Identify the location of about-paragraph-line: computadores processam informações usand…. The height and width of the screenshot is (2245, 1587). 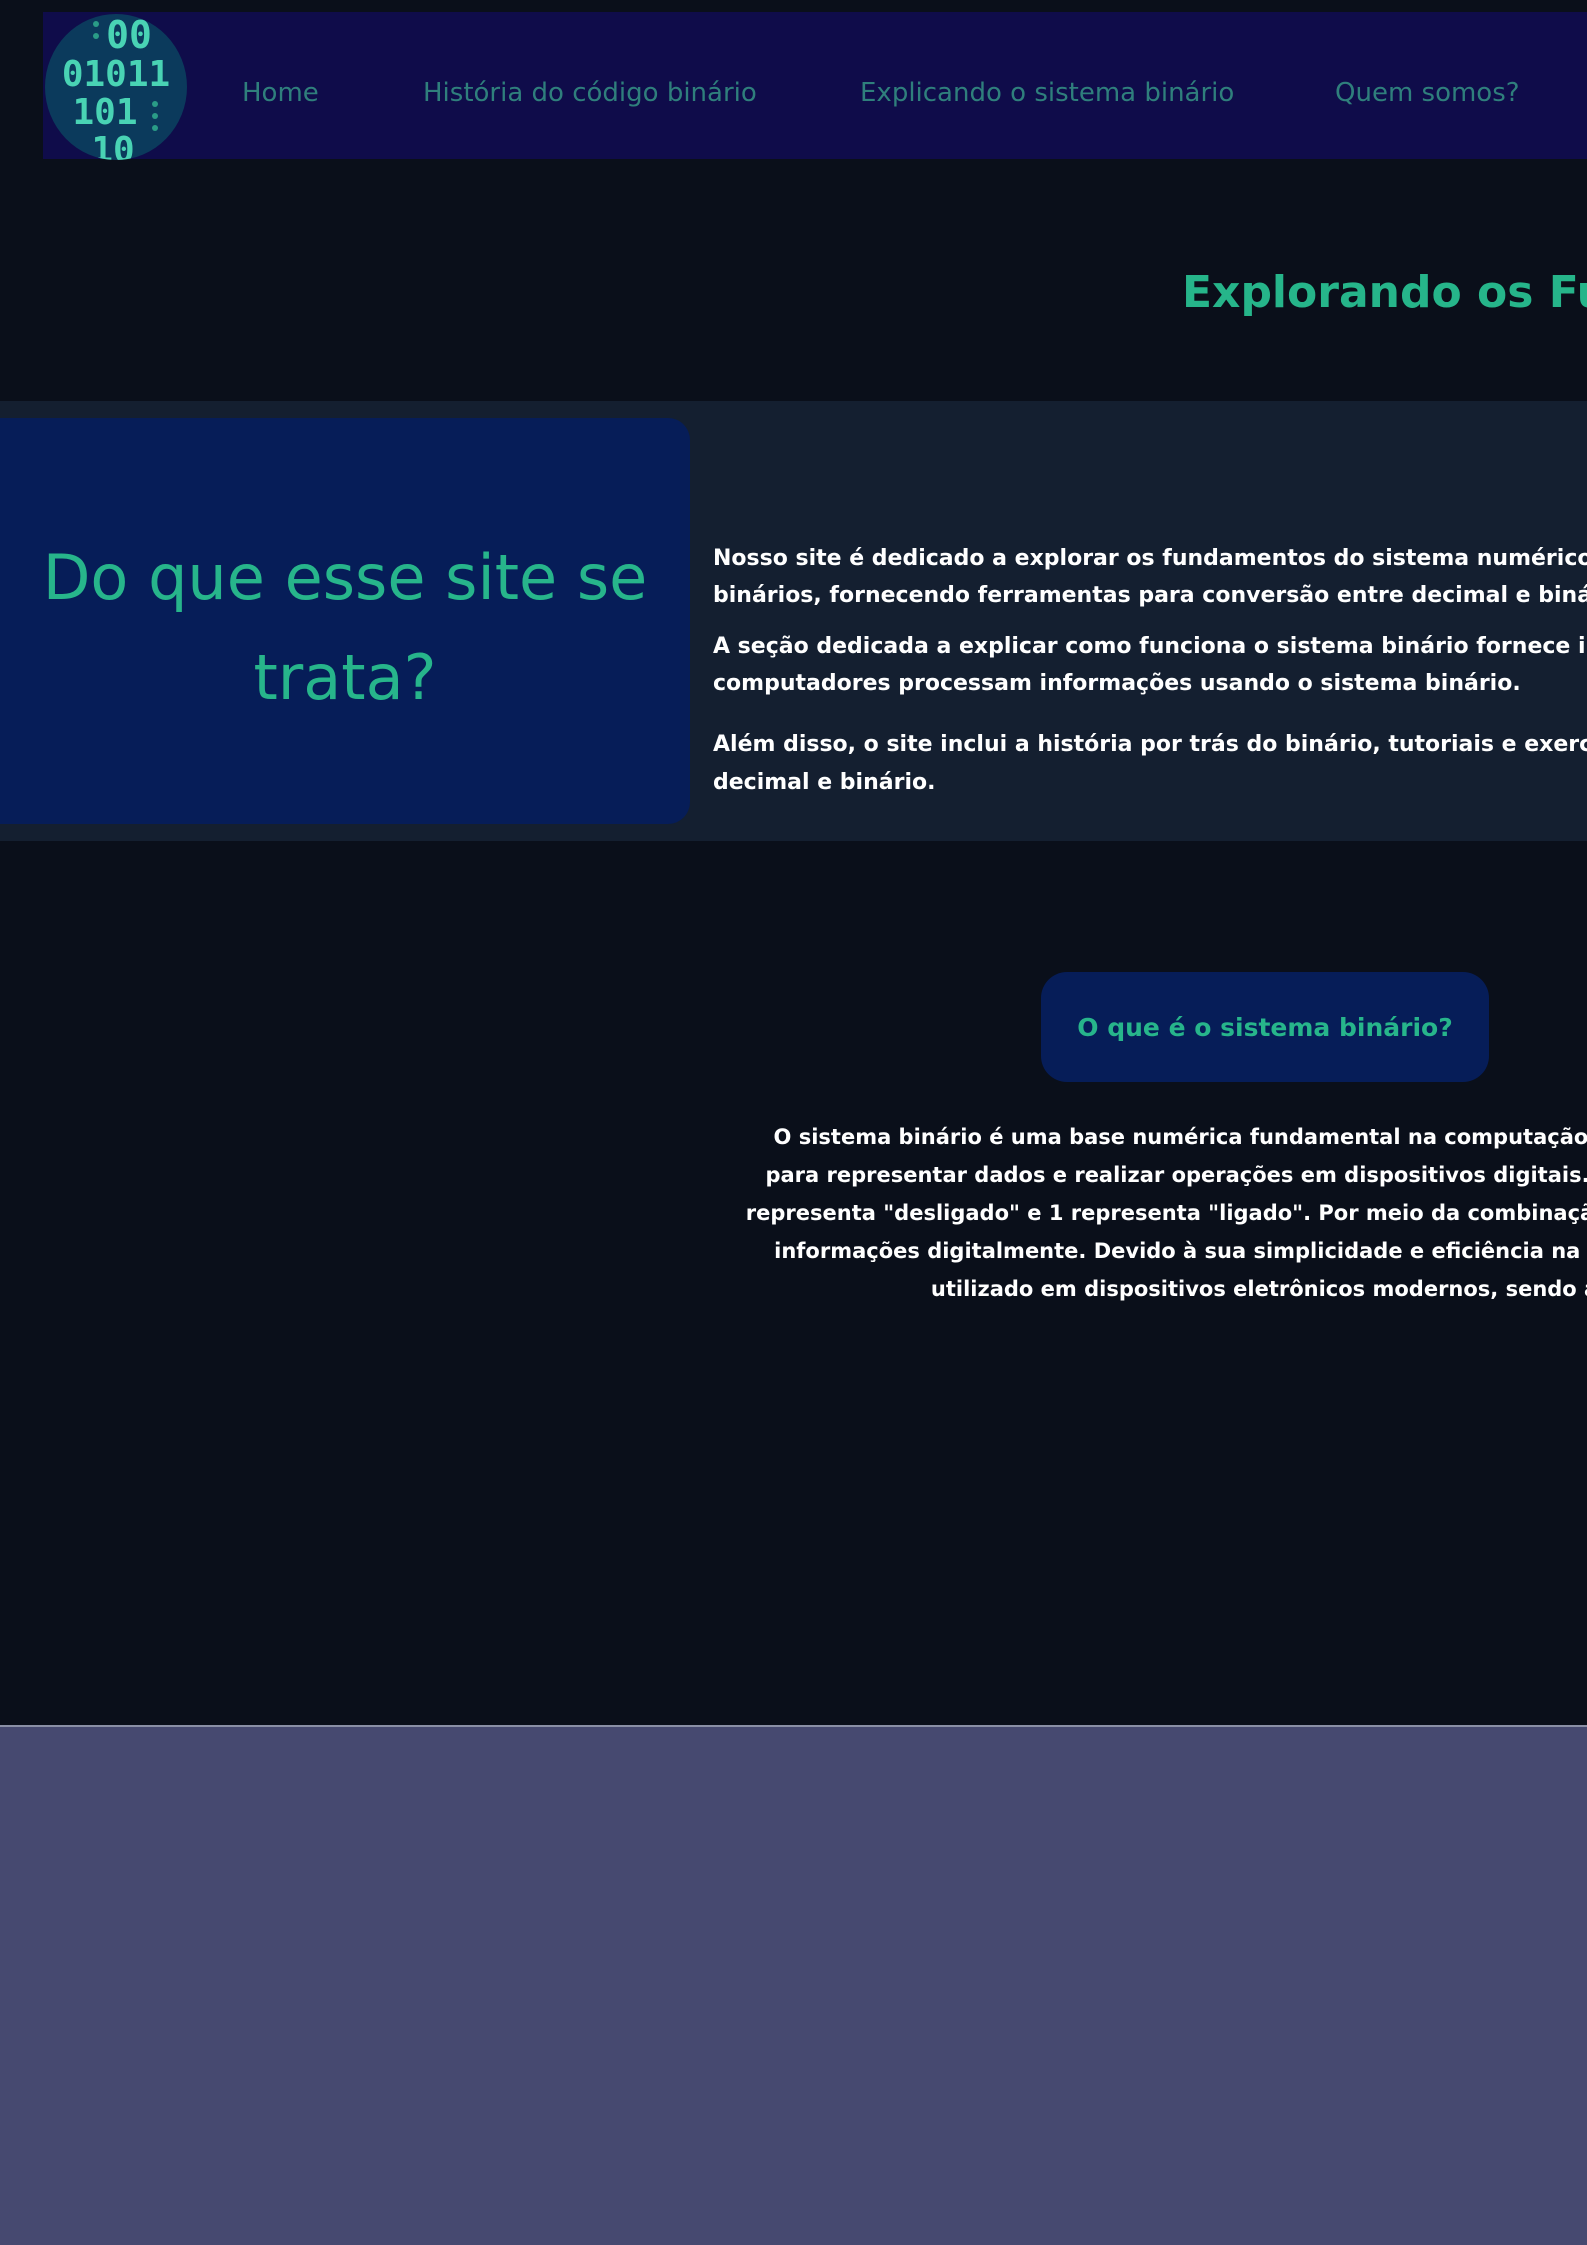
(1117, 683).